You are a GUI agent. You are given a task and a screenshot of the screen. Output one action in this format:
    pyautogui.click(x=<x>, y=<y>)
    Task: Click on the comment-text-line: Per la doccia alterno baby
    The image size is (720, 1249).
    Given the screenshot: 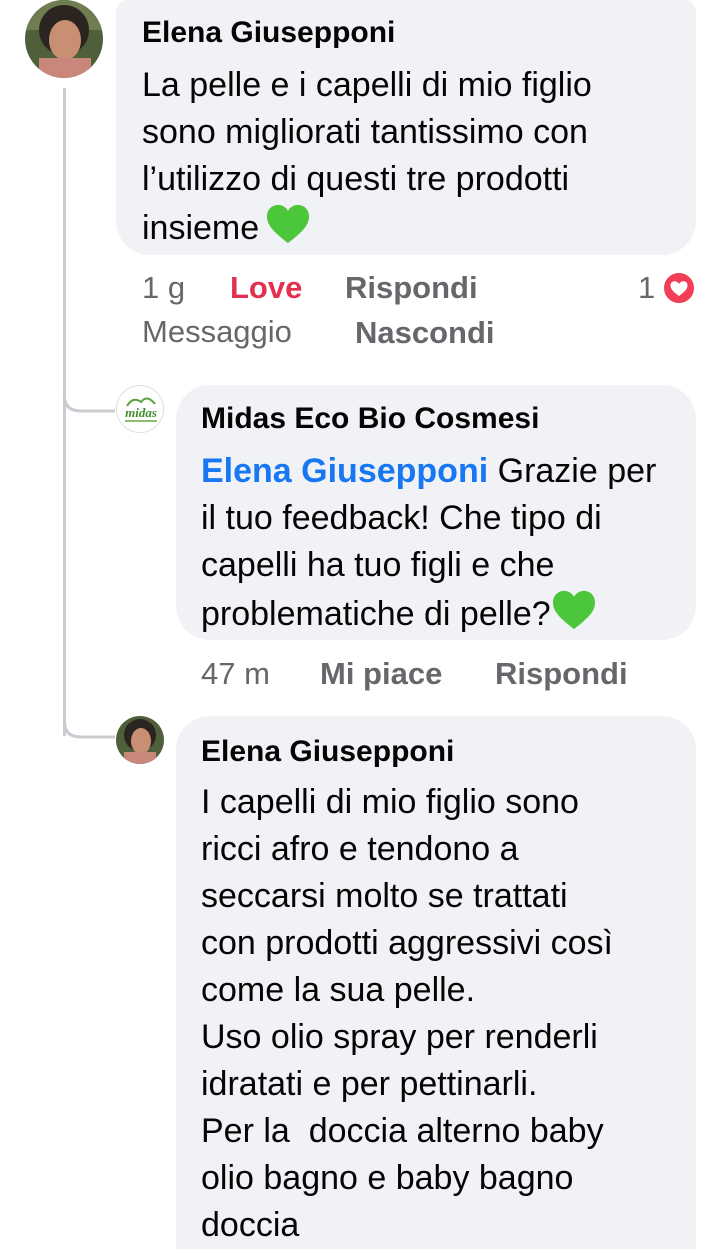 What is the action you would take?
    pyautogui.click(x=402, y=1131)
    